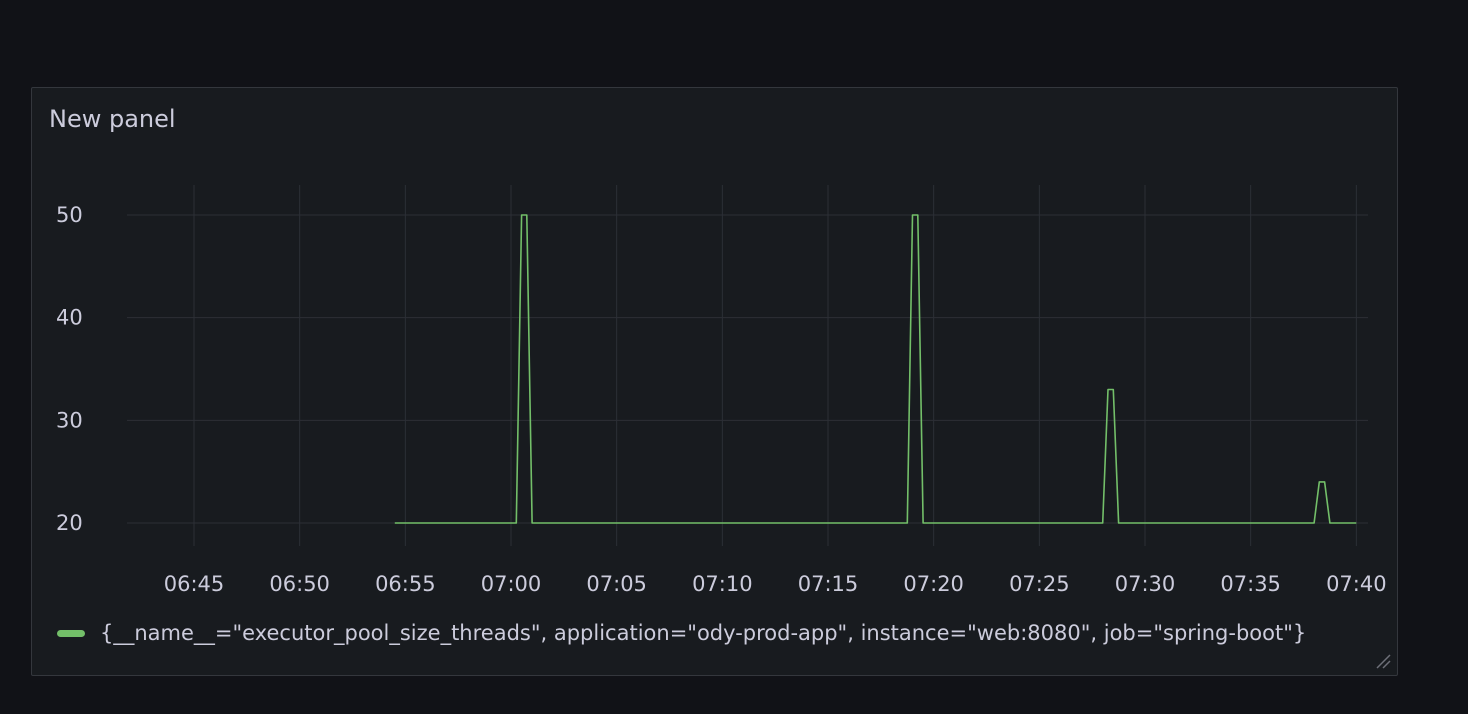  What do you see at coordinates (69, 215) in the screenshot?
I see `y-tick-label: 50` at bounding box center [69, 215].